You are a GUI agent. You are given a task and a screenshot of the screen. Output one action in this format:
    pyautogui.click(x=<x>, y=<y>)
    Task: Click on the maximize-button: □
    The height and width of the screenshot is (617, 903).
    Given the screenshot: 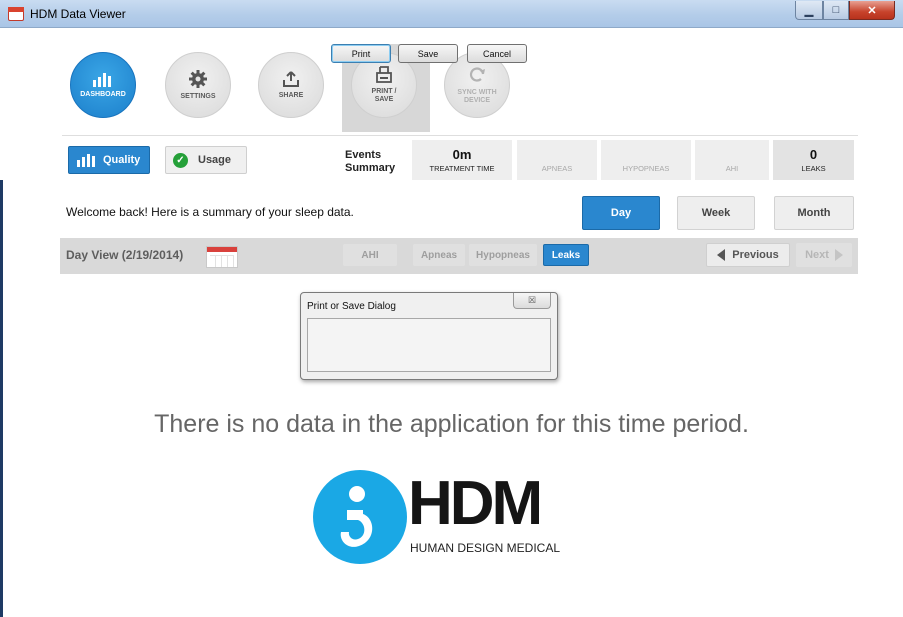 What is the action you would take?
    pyautogui.click(x=836, y=10)
    